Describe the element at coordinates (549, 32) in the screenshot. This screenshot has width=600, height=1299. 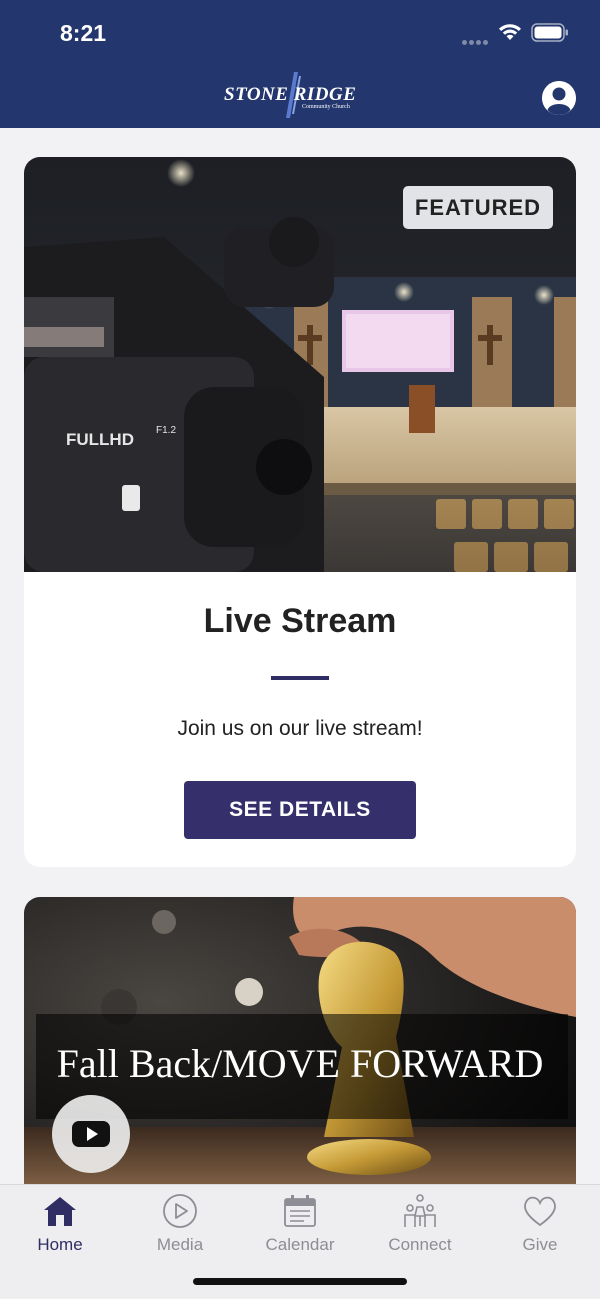
I see `battery-icon` at that location.